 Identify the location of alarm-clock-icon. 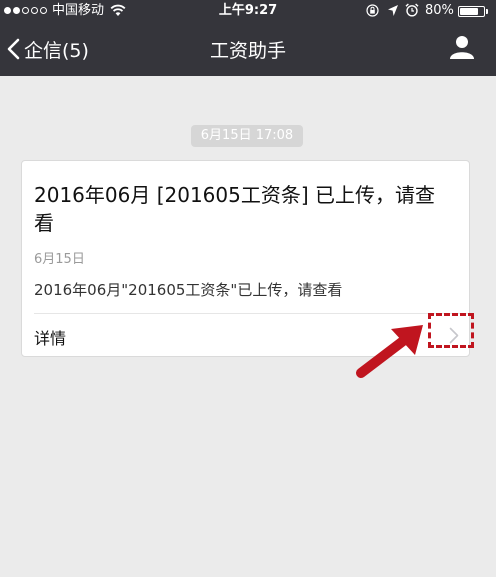
(412, 10).